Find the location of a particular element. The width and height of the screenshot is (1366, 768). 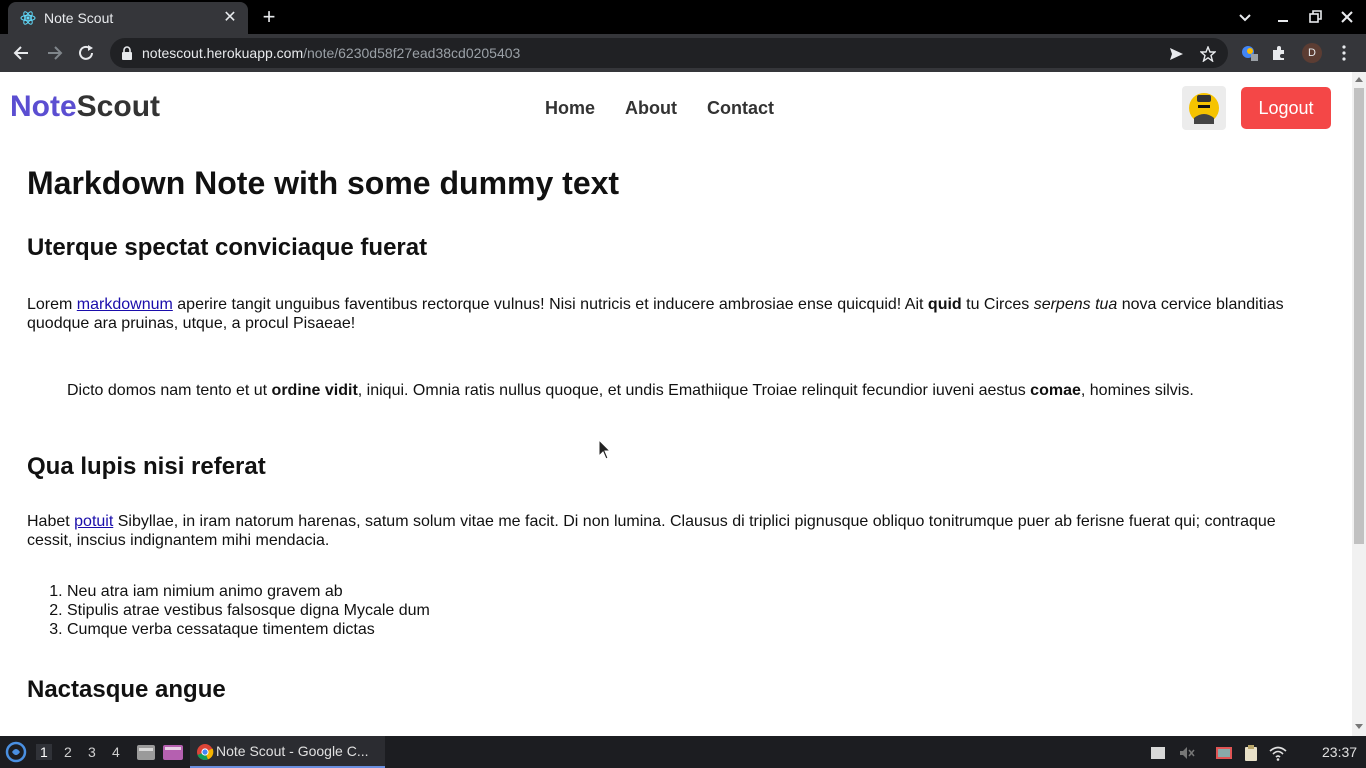

clipboard-icon is located at coordinates (1251, 753).